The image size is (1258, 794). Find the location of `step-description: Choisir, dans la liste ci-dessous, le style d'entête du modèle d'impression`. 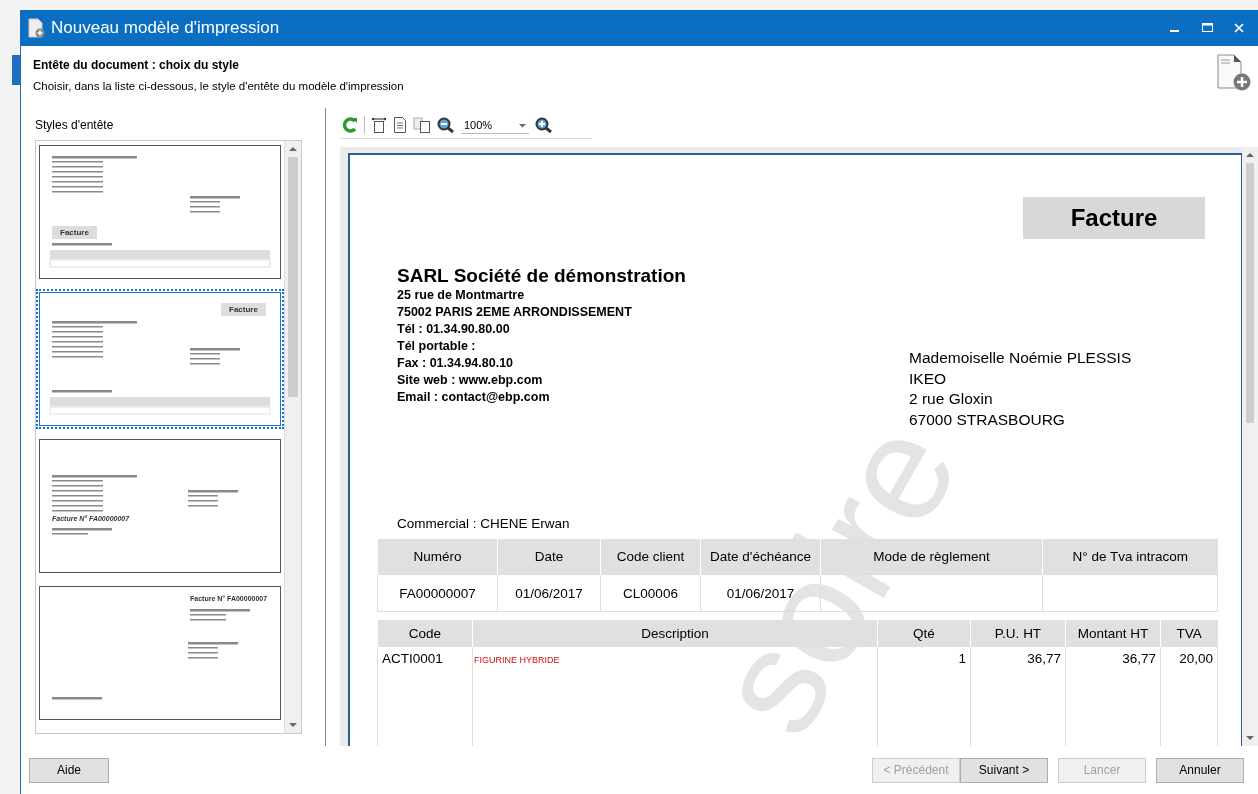

step-description: Choisir, dans la liste ci-dessous, le style d'entête du modèle d'impression is located at coordinates (219, 86).